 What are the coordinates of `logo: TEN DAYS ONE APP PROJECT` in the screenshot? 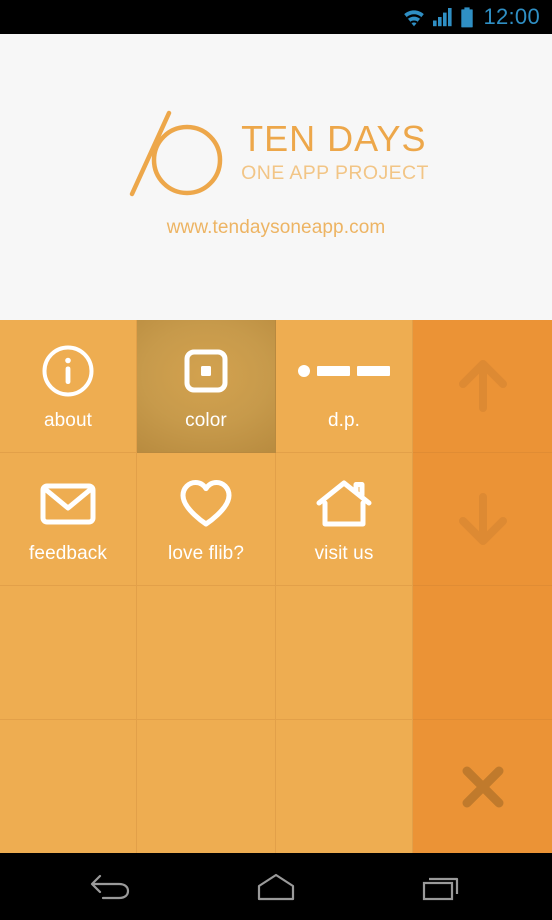 It's located at (276, 154).